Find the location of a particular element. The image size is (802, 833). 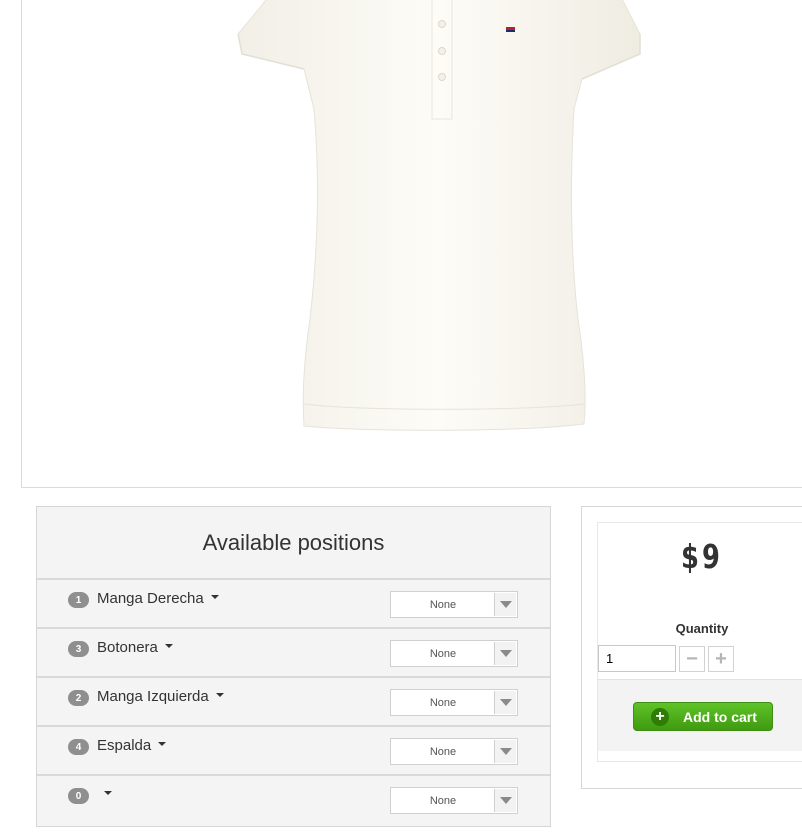

position-dropdown-toggle: Espalda is located at coordinates (132, 745).